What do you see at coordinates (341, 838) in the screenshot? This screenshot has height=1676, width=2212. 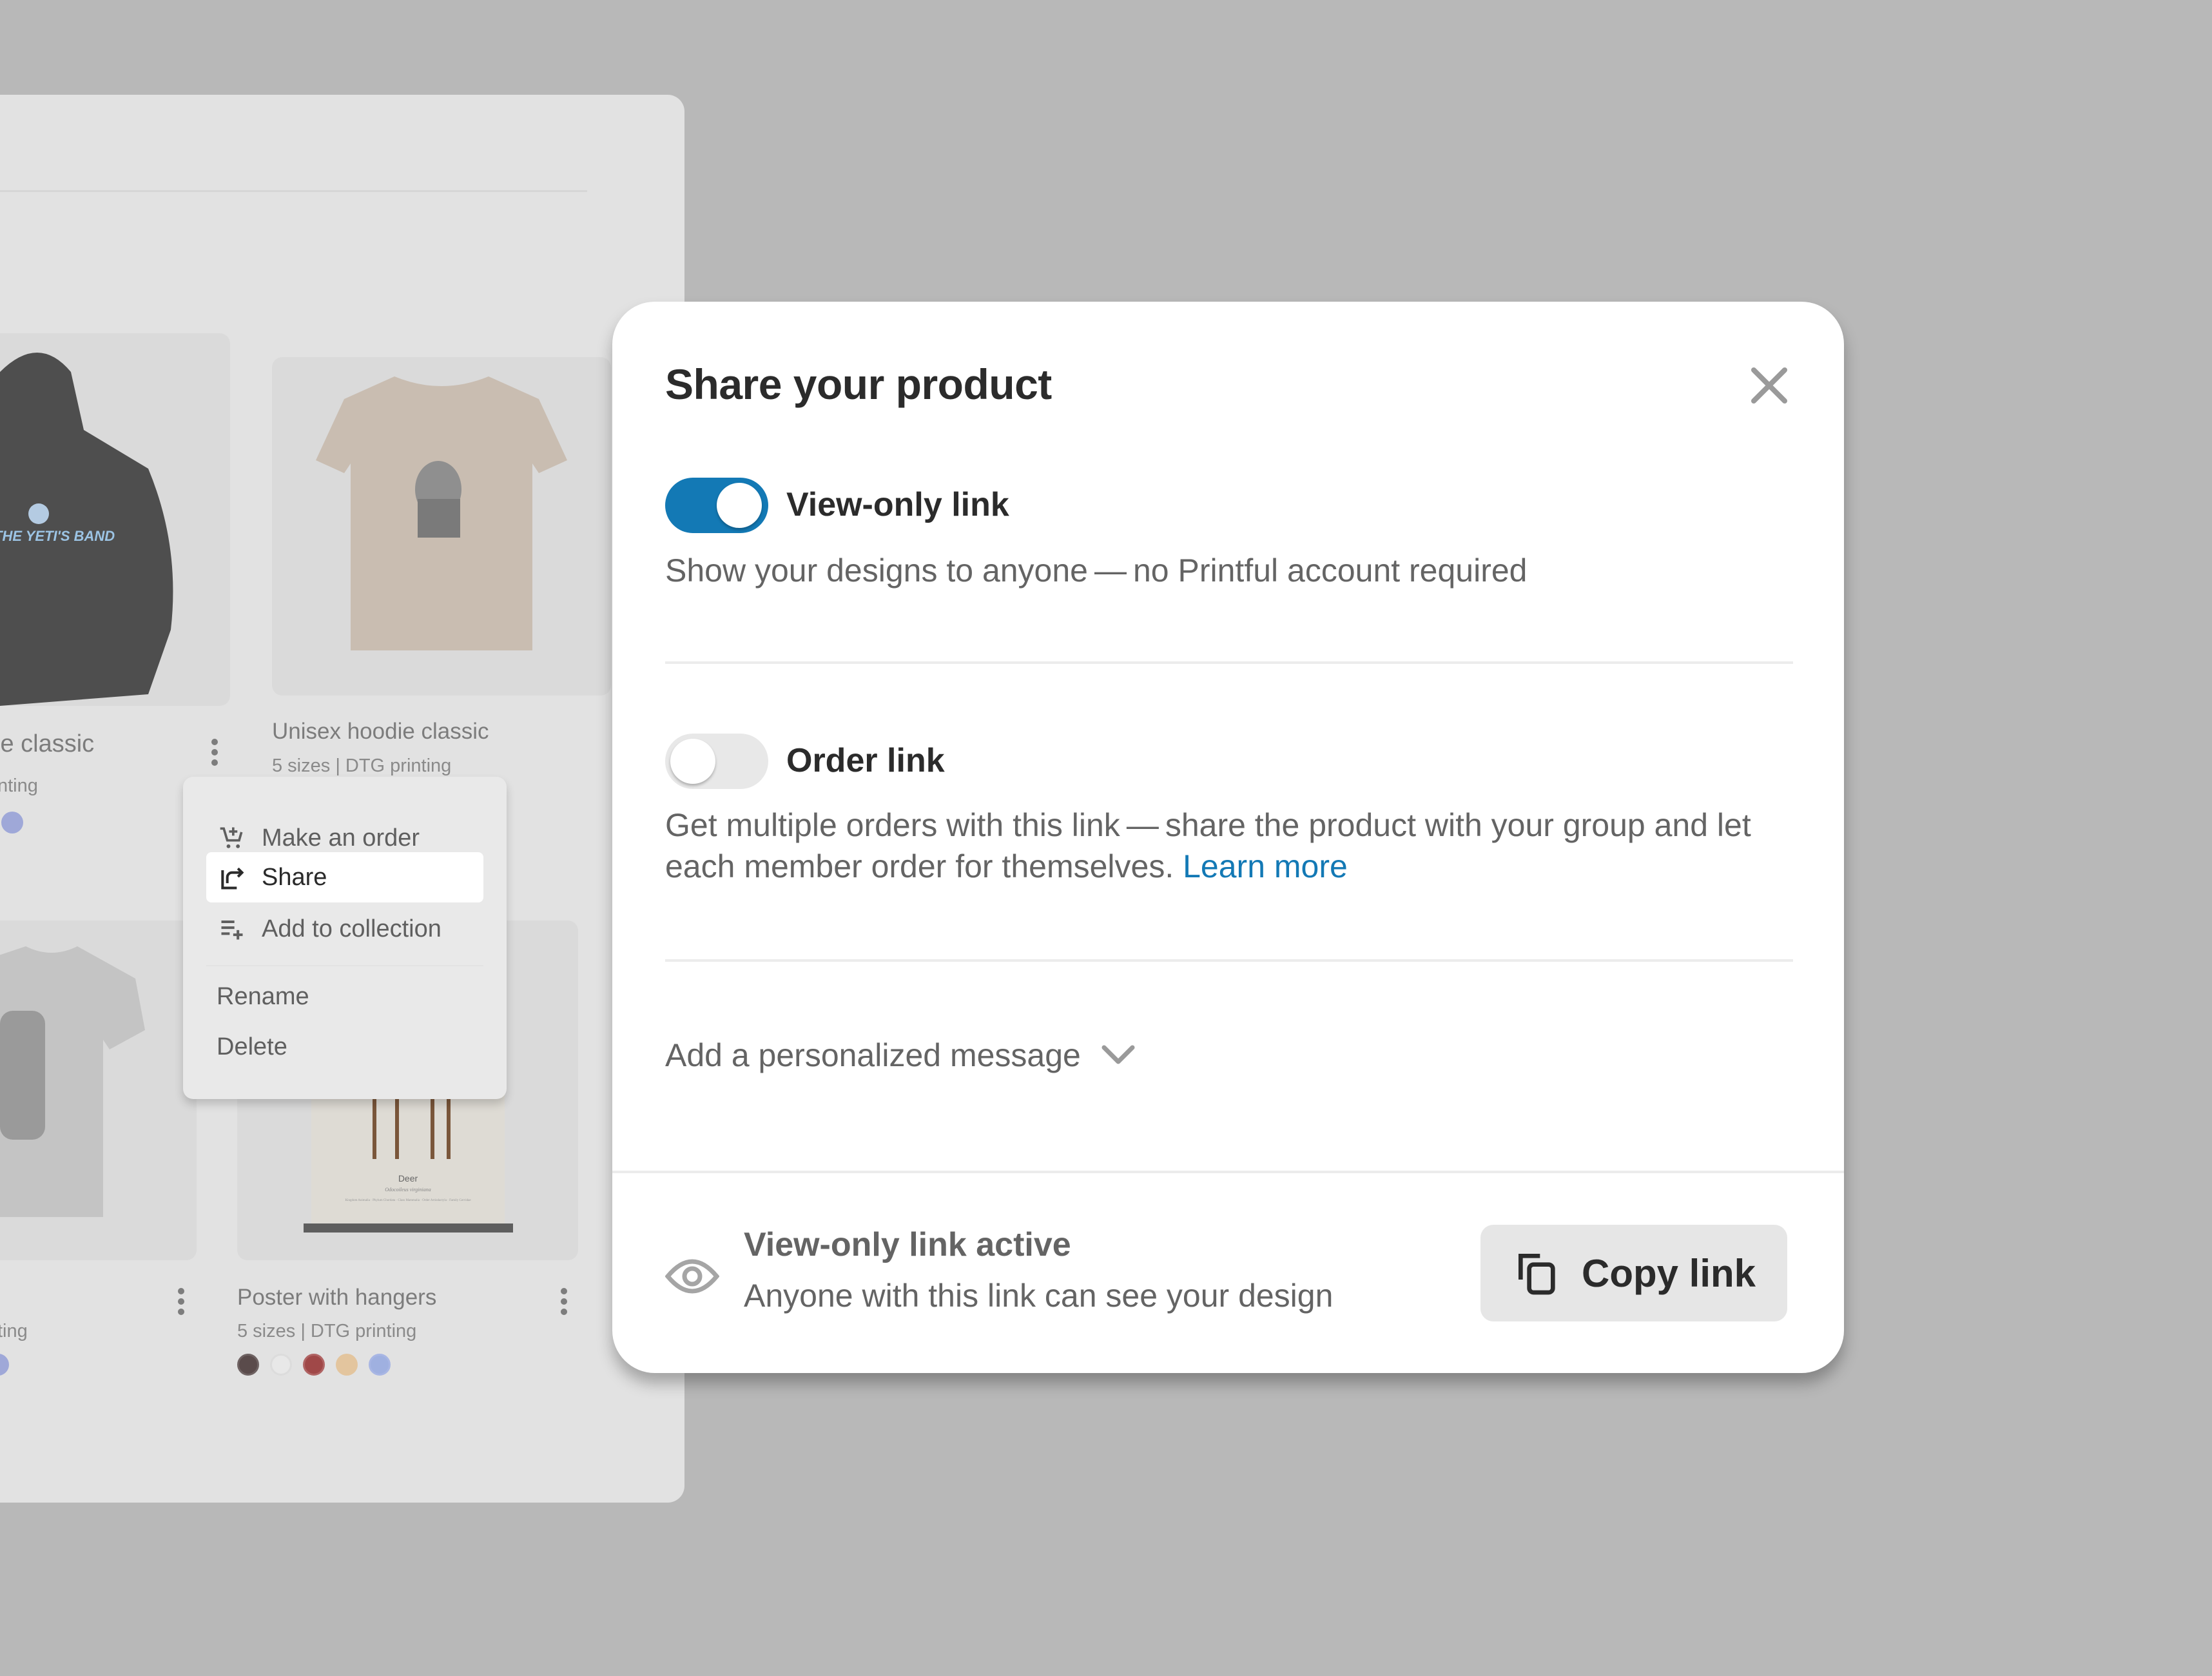 I see `menu-item-label: Make an order` at bounding box center [341, 838].